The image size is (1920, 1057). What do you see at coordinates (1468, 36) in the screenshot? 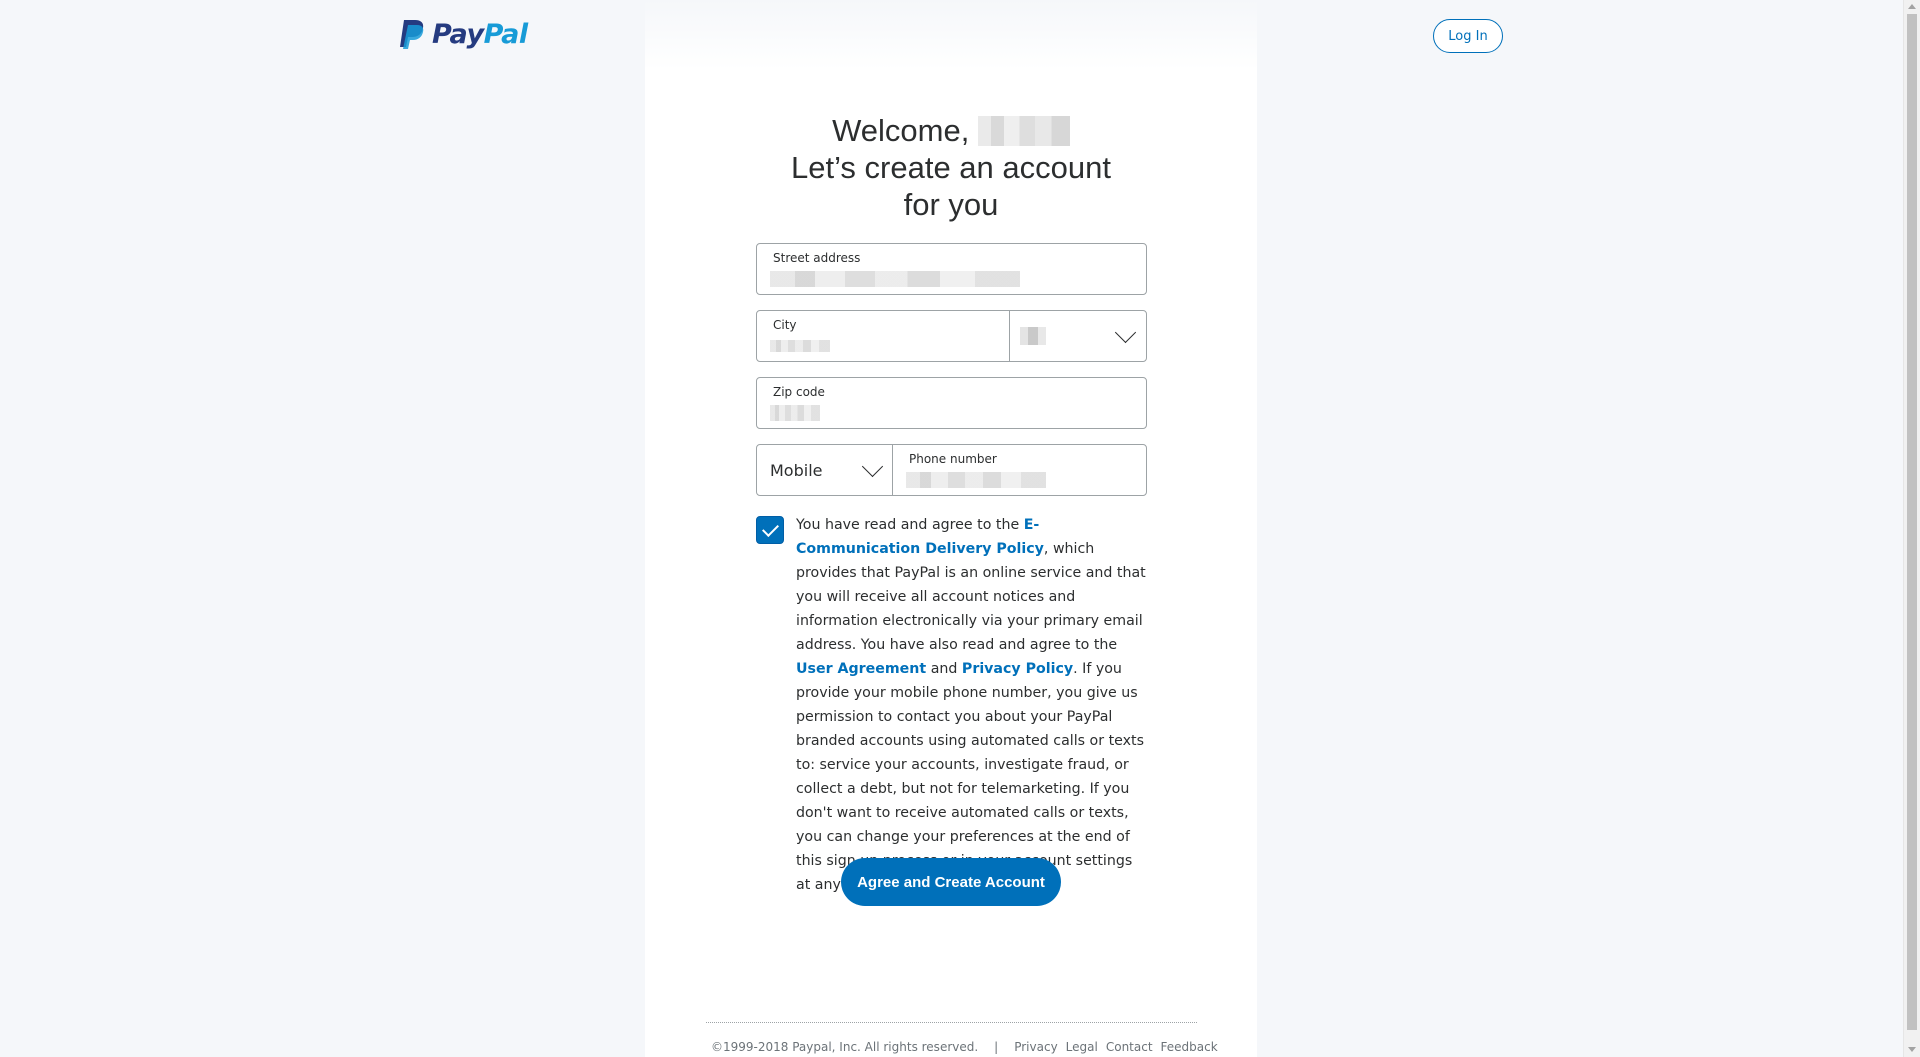
I see `login-button: Log In` at bounding box center [1468, 36].